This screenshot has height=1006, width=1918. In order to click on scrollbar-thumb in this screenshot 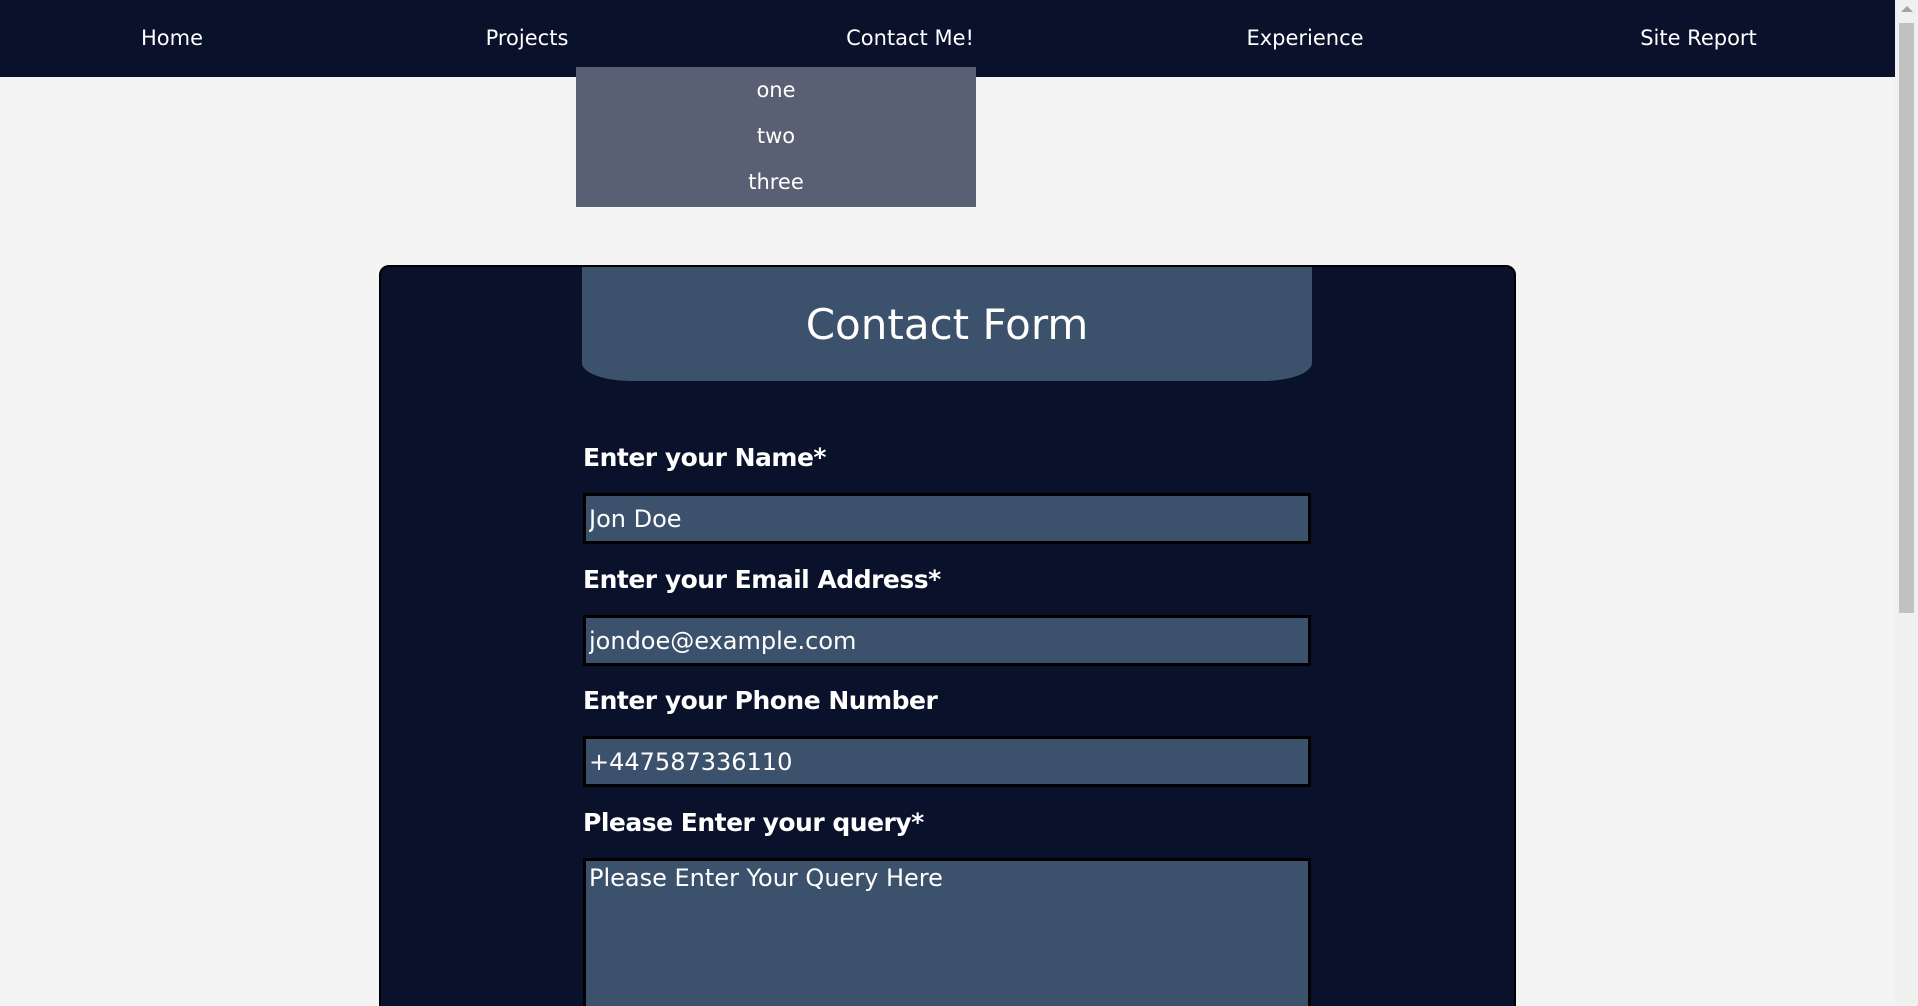, I will do `click(1906, 318)`.